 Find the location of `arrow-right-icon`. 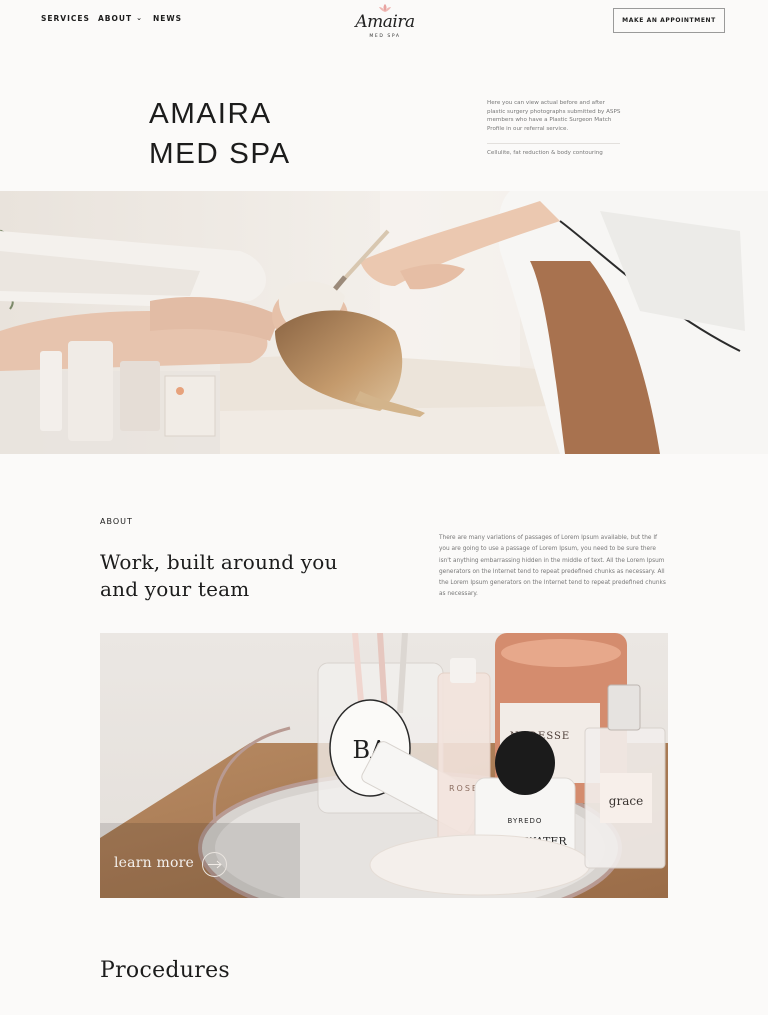

arrow-right-icon is located at coordinates (214, 864).